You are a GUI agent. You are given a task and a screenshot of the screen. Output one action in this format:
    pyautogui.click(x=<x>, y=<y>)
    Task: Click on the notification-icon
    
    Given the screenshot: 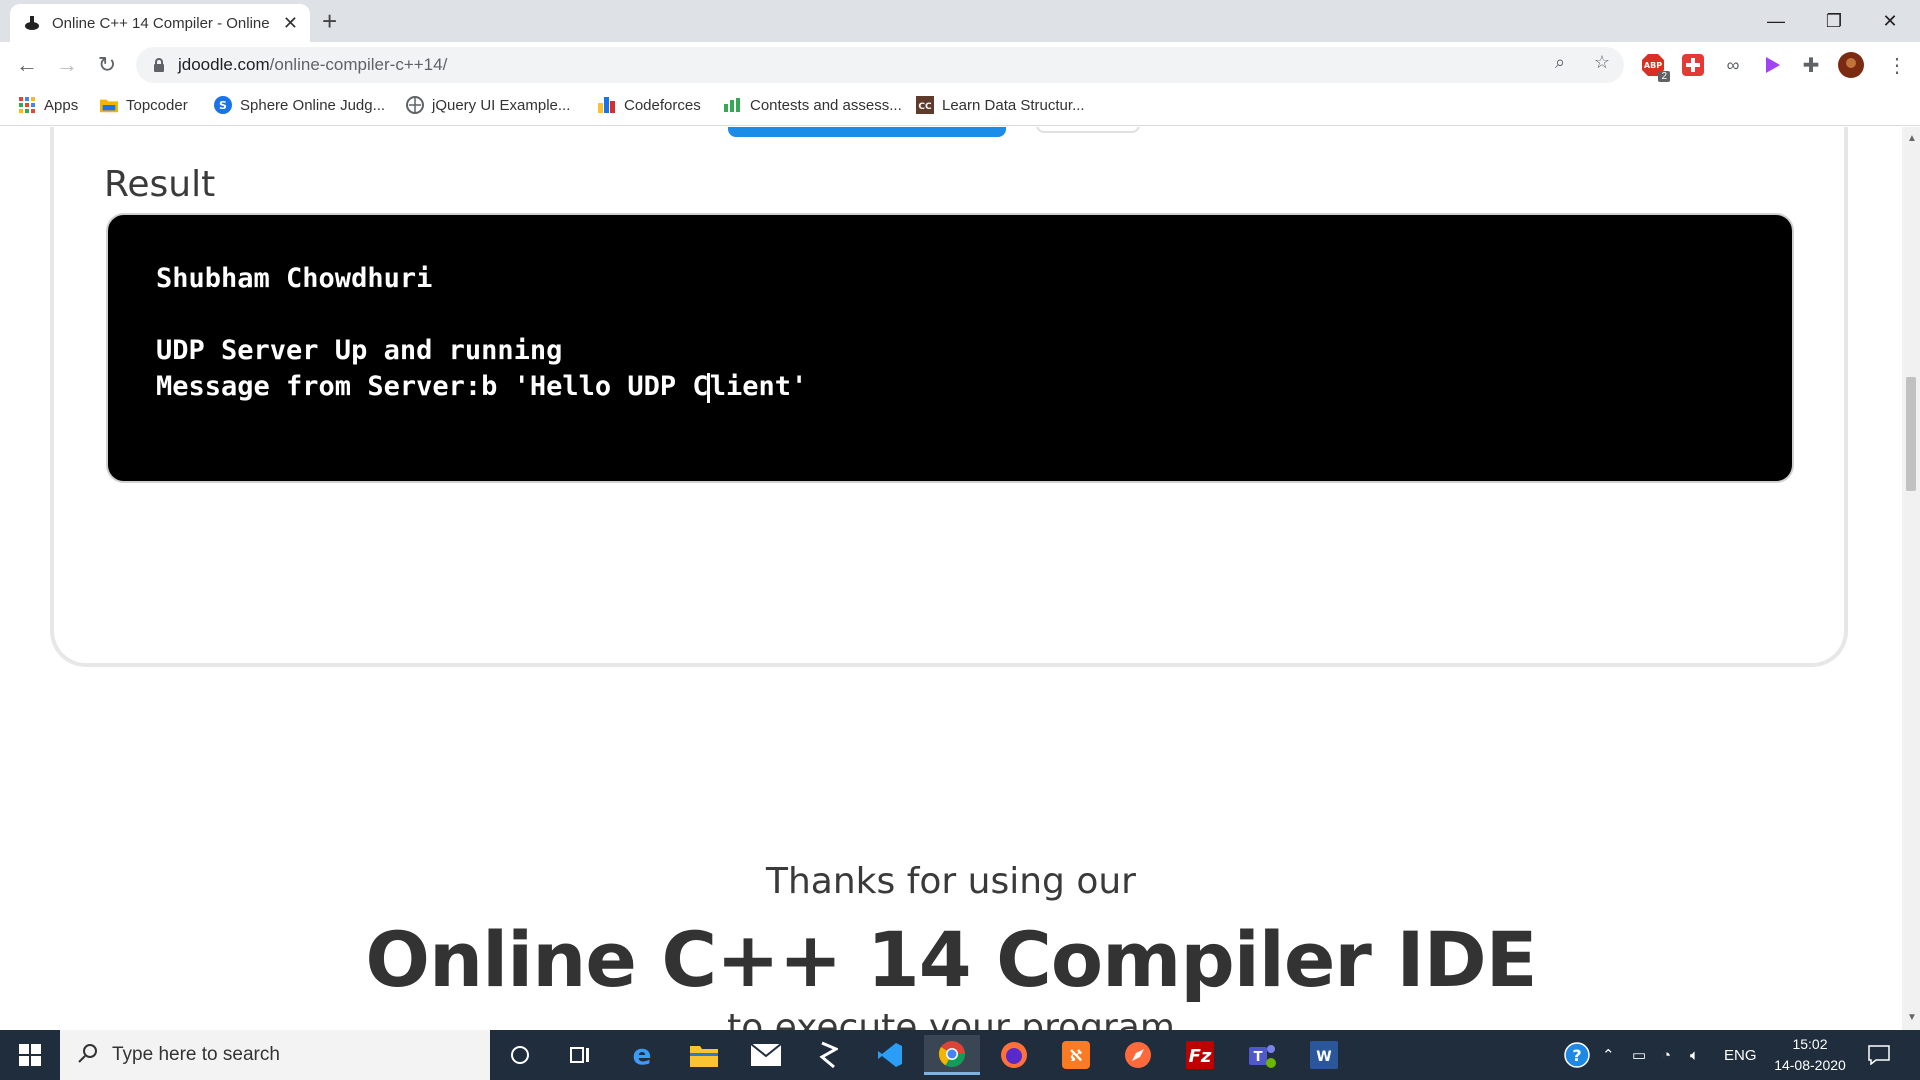 What is the action you would take?
    pyautogui.click(x=1879, y=1055)
    